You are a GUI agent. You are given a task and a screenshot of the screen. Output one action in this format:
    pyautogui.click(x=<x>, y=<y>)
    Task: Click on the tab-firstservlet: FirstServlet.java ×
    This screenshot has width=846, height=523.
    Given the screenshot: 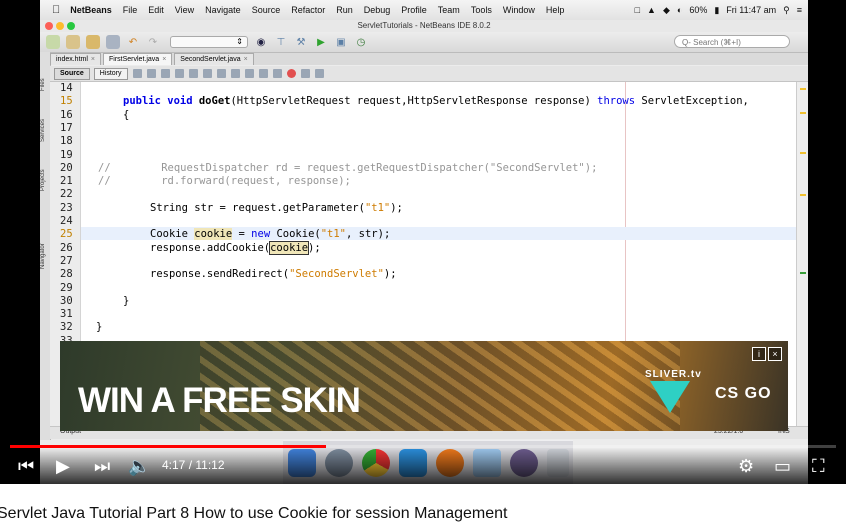 What is the action you would take?
    pyautogui.click(x=138, y=59)
    